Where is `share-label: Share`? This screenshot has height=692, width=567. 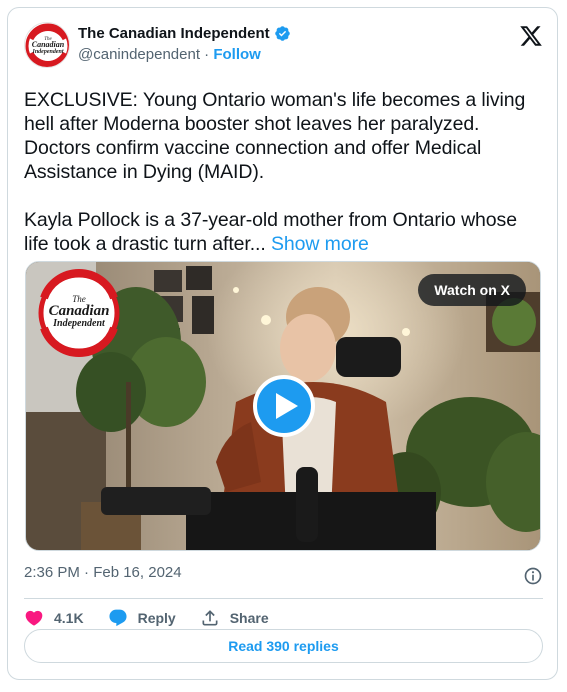 share-label: Share is located at coordinates (249, 618).